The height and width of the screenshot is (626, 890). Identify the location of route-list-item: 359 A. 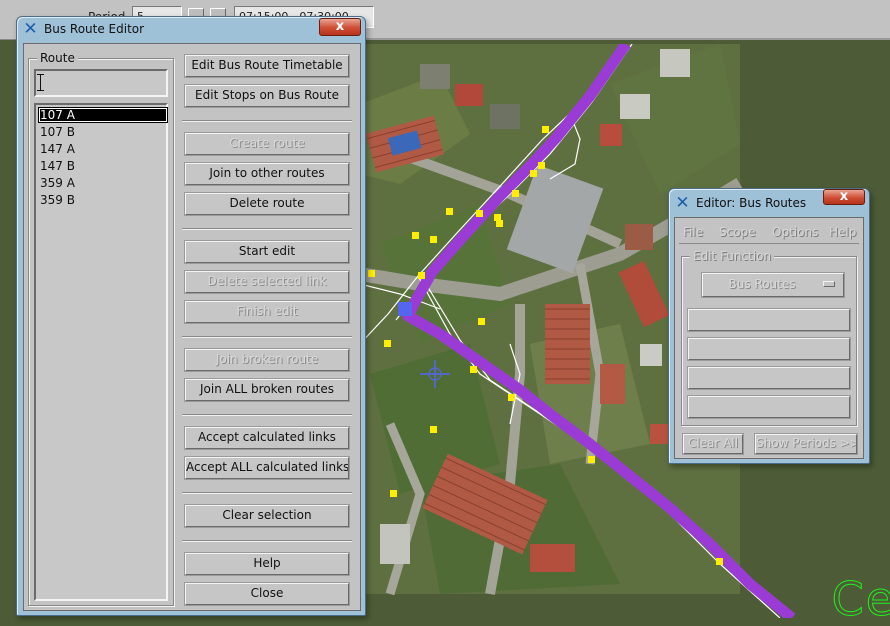
(56, 183).